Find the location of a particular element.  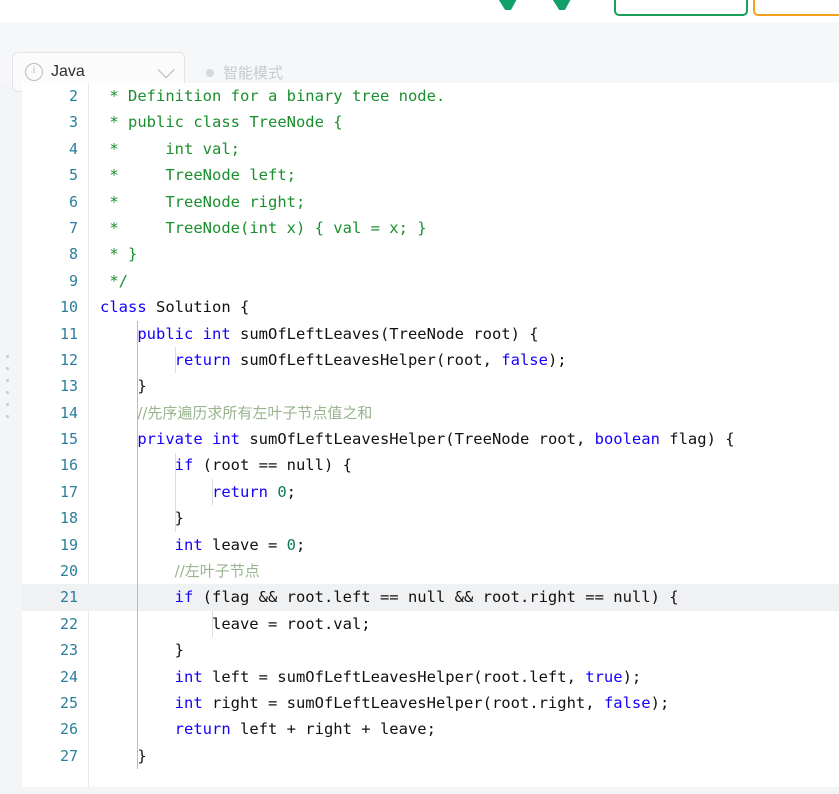

code-text: * public class TreeNode { is located at coordinates (226, 122).